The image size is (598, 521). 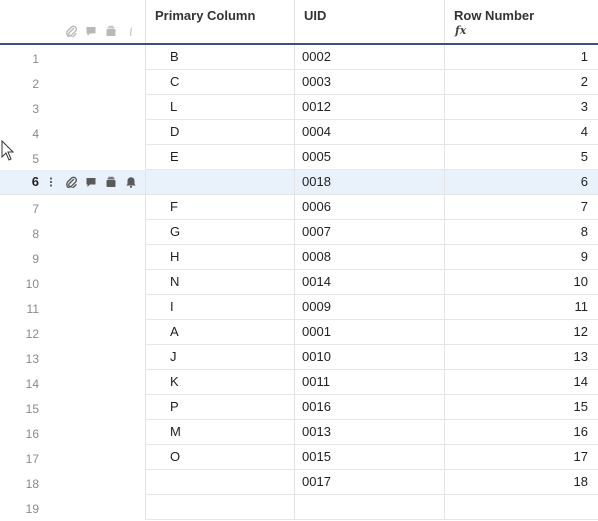 I want to click on uid-cell: 0008, so click(x=369, y=257).